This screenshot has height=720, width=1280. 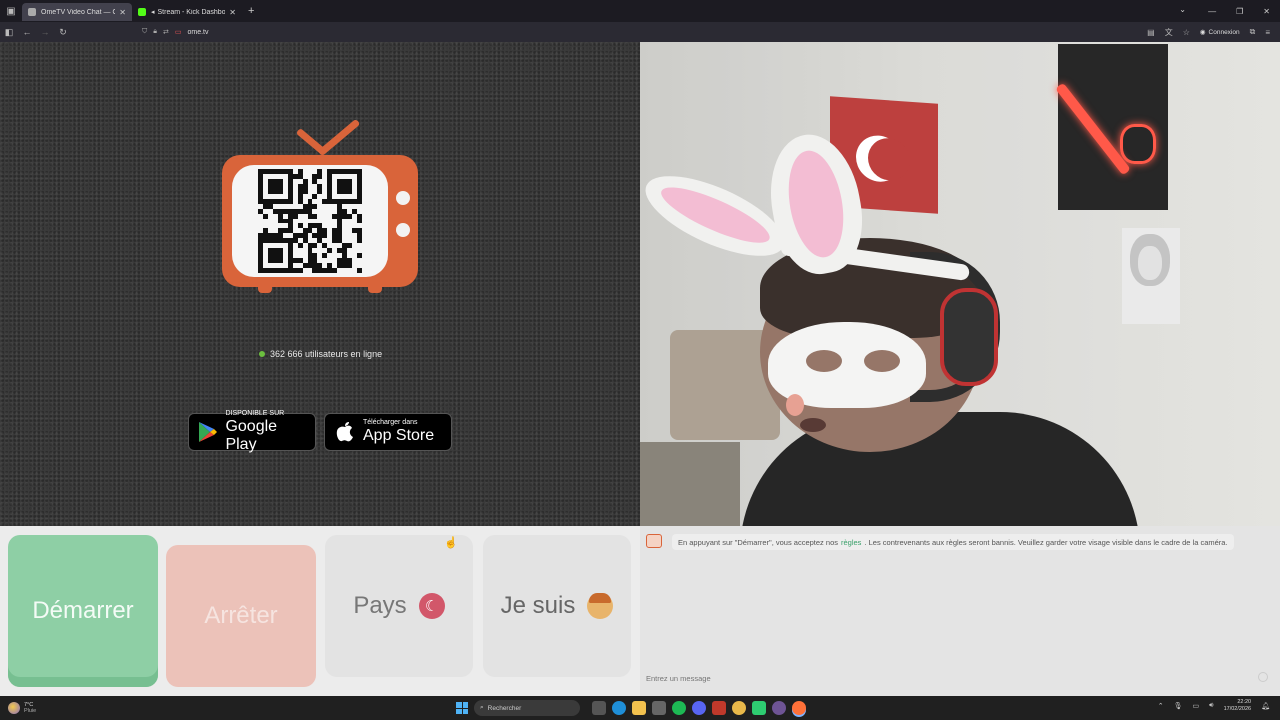 I want to click on app-store-button: Télécharger dans App Store, so click(x=388, y=432).